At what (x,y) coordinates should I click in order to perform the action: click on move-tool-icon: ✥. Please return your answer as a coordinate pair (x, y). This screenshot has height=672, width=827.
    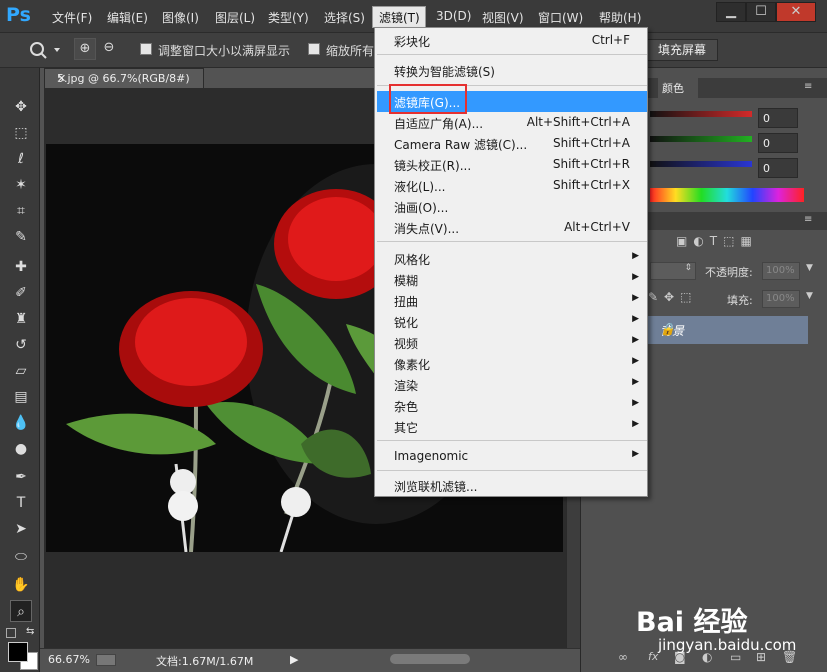
    Looking at the image, I should click on (21, 107).